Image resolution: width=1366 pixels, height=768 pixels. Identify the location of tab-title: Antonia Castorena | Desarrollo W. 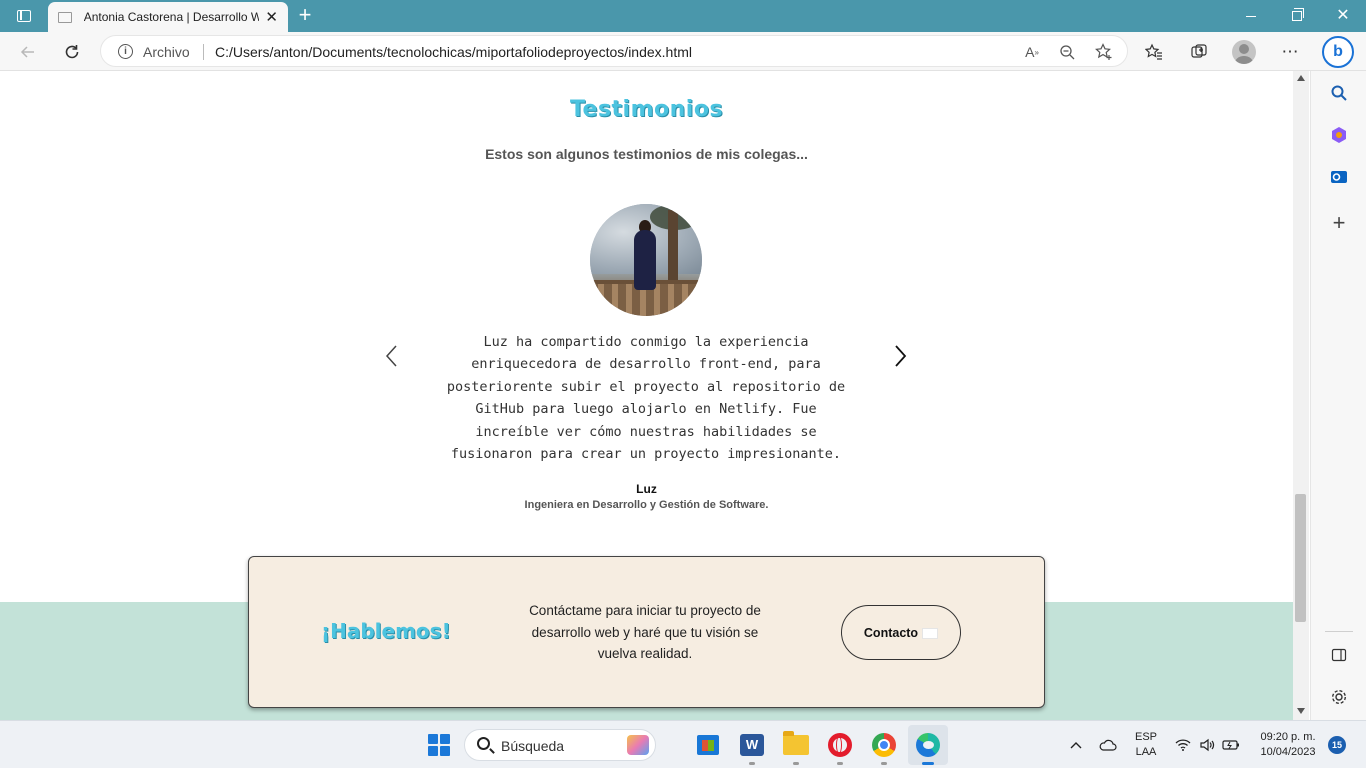
(171, 17).